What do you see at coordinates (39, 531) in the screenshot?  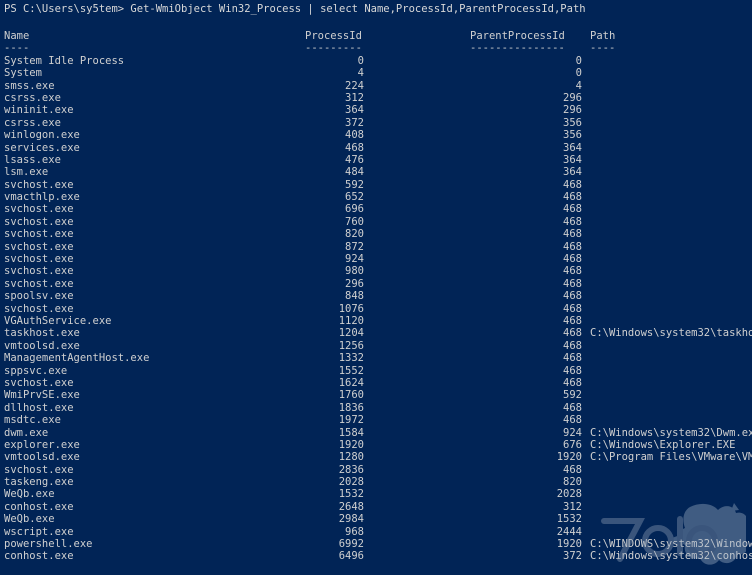 I see `cell-process-name: wscript.exe` at bounding box center [39, 531].